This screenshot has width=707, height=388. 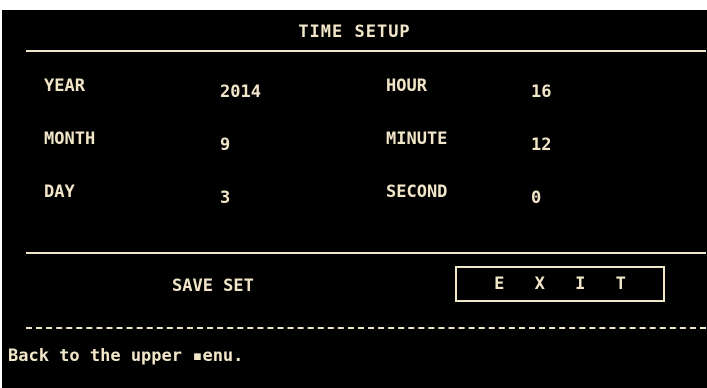 I want to click on day-label: DAY, so click(x=59, y=192).